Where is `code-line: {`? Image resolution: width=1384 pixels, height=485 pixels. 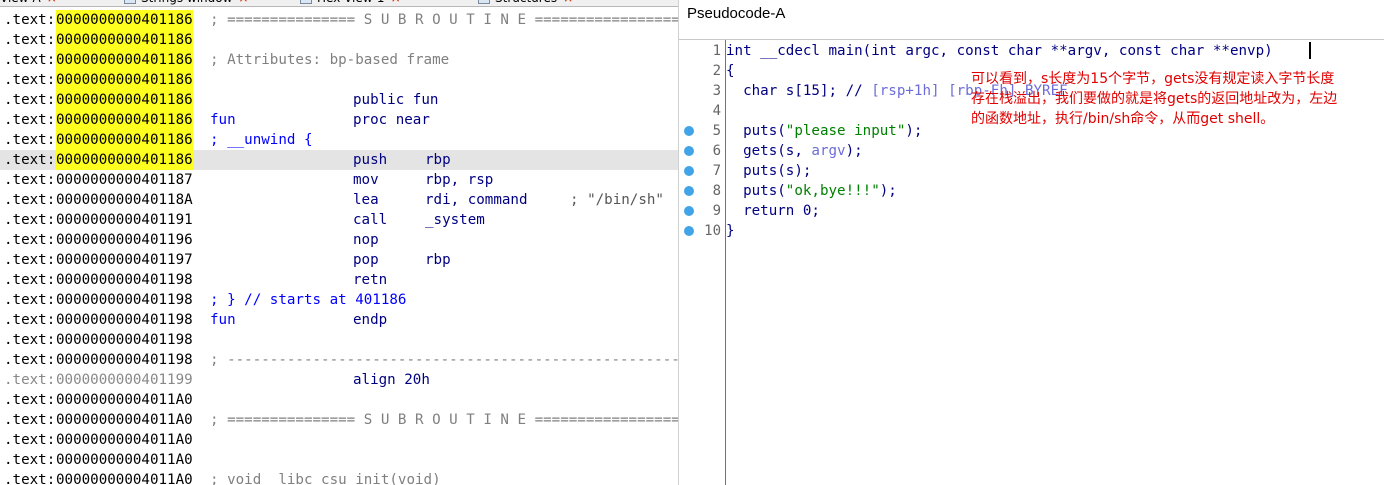
code-line: { is located at coordinates (730, 71).